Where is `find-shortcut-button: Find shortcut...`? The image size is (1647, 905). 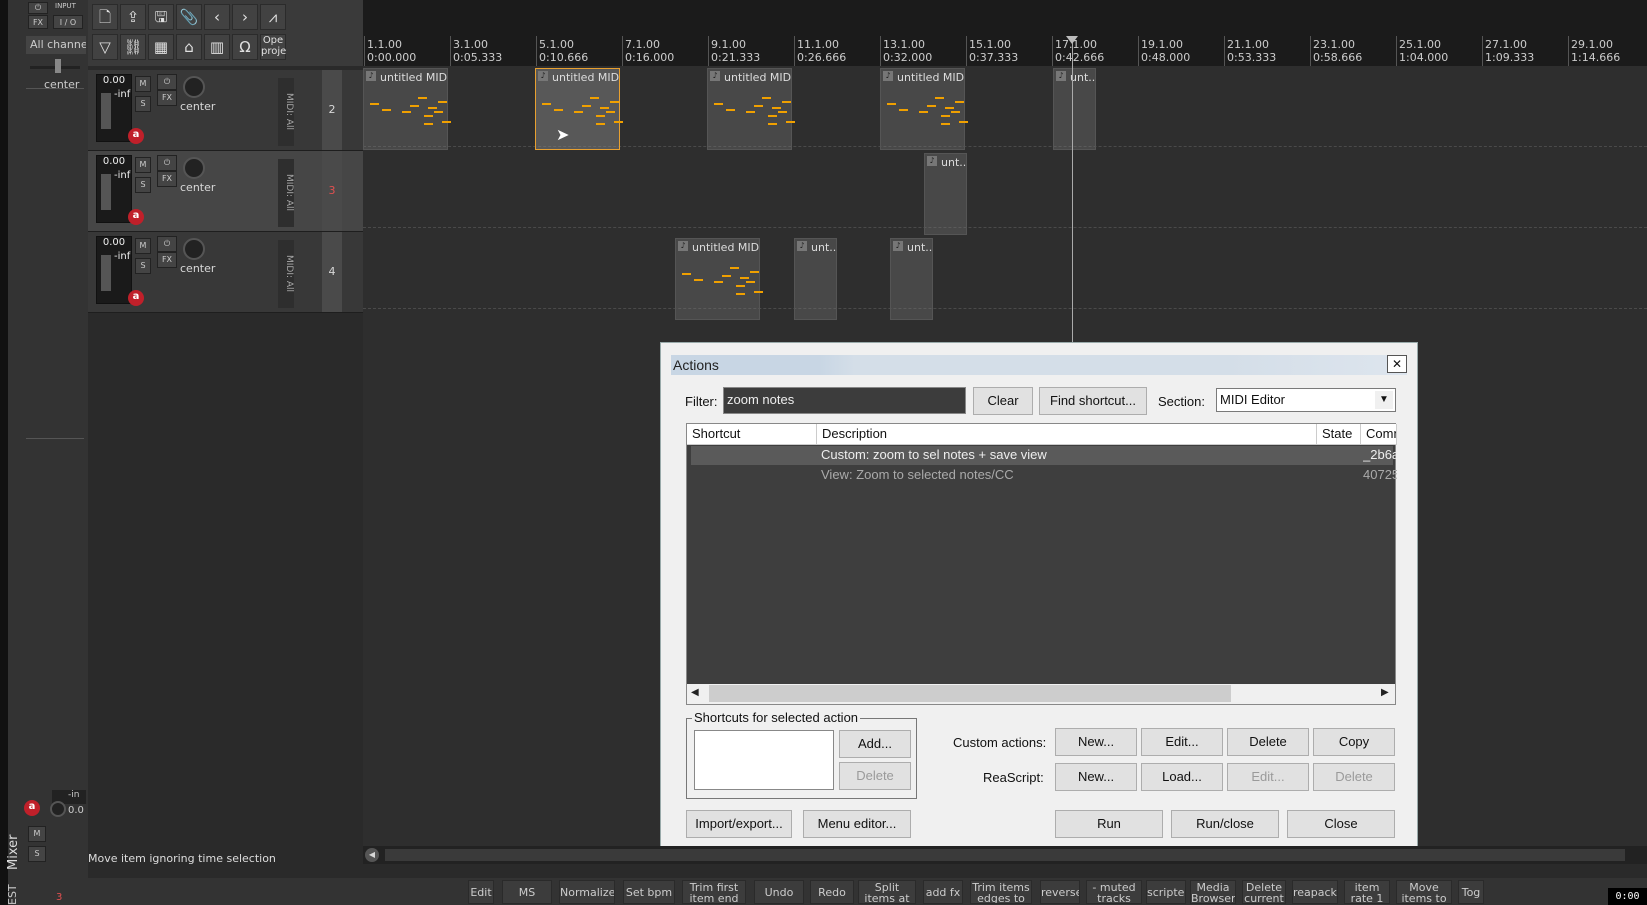
find-shortcut-button: Find shortcut... is located at coordinates (1093, 401).